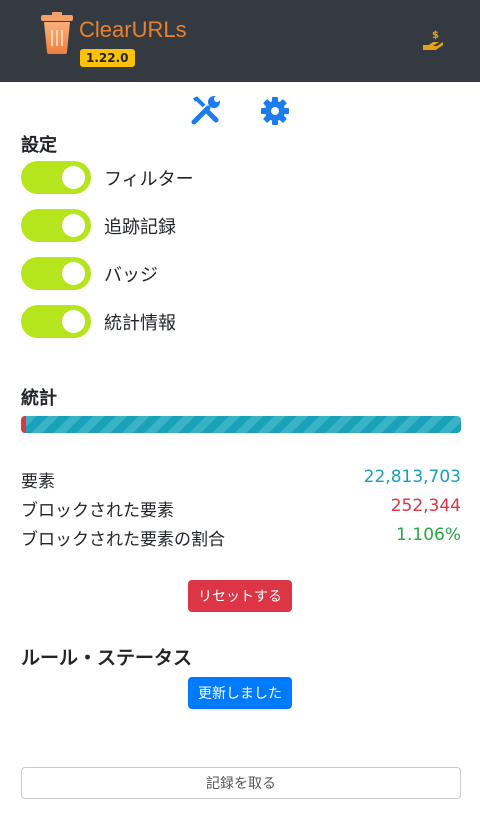 Image resolution: width=480 pixels, height=826 pixels. Describe the element at coordinates (241, 479) in the screenshot. I see `stat-row-elements: 要素 22,813,703` at that location.